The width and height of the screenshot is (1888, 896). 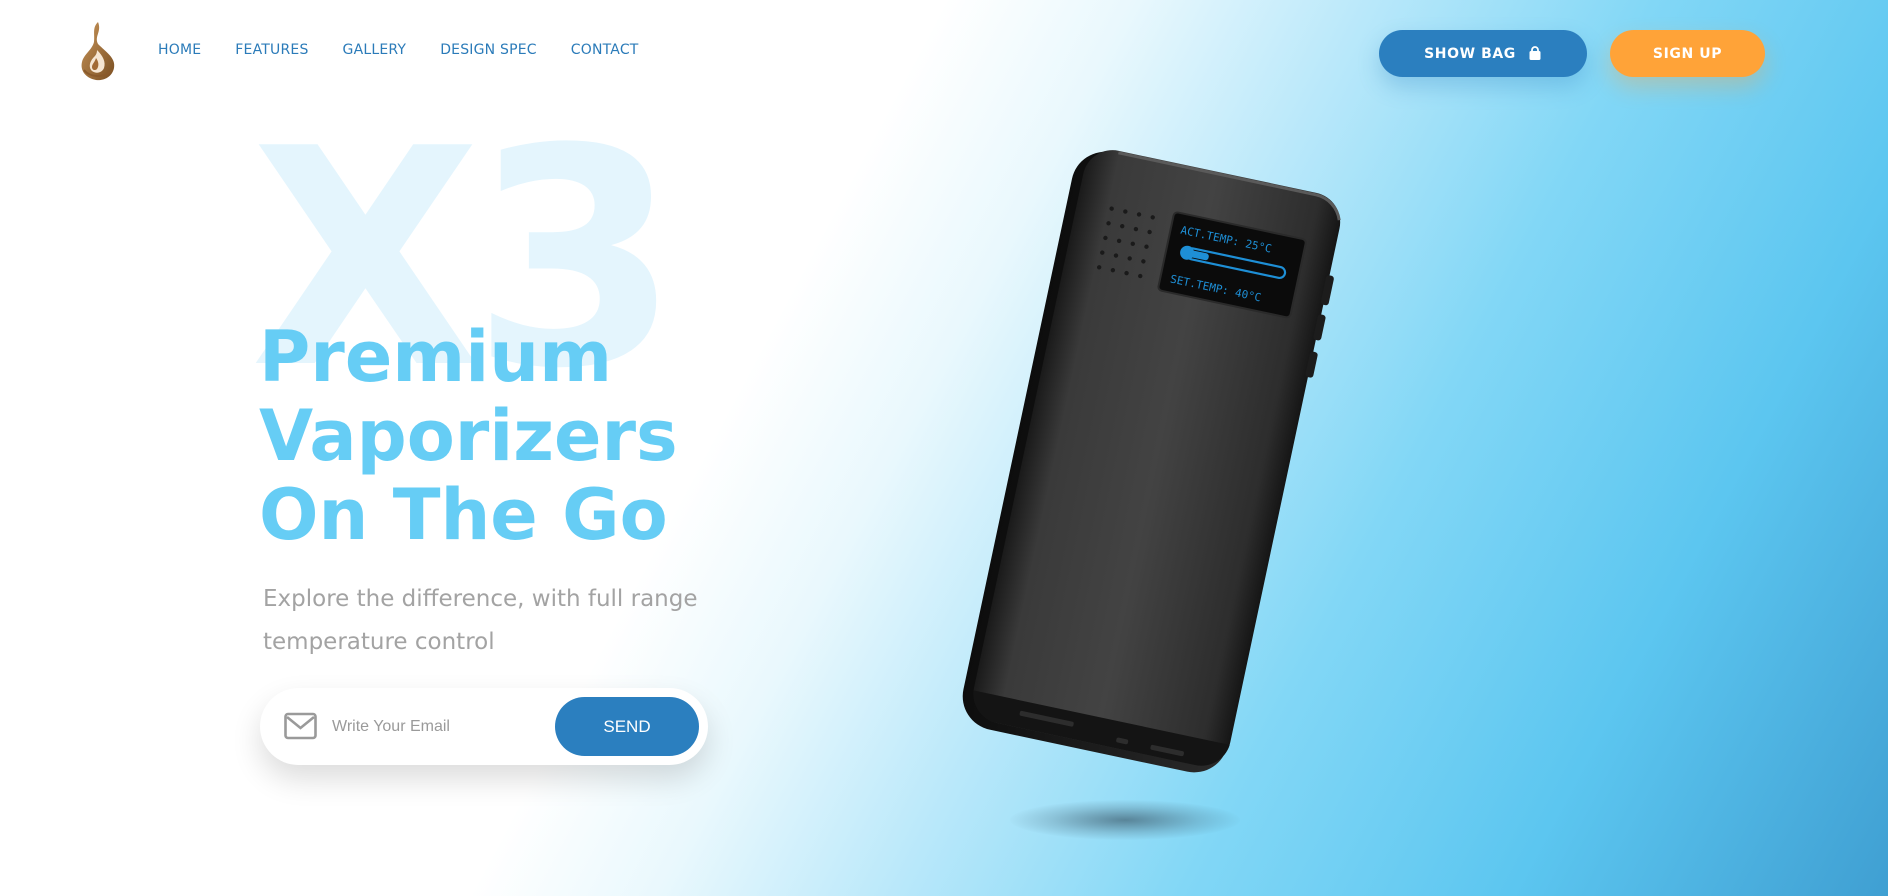 I want to click on email-signup-form: SEND, so click(x=484, y=726).